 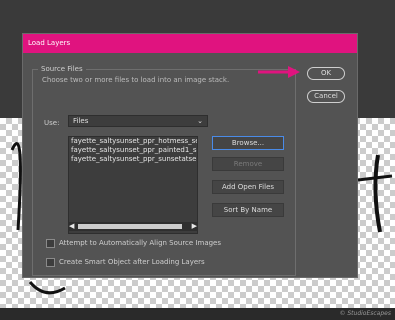 What do you see at coordinates (81, 121) in the screenshot?
I see `use-select-value: Files` at bounding box center [81, 121].